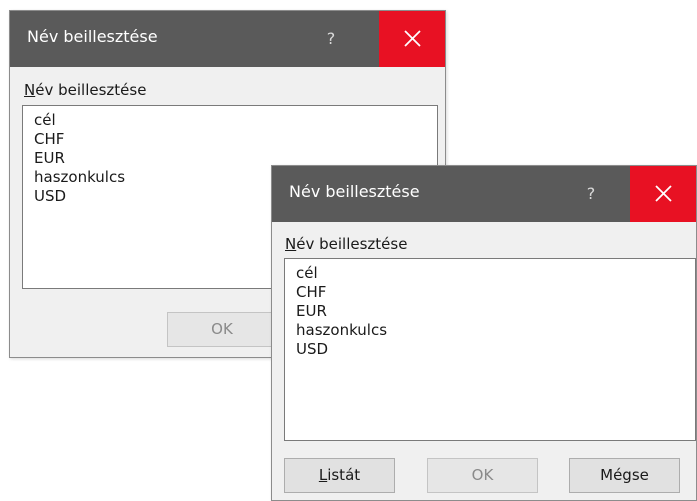 This screenshot has width=697, height=501. What do you see at coordinates (92, 36) in the screenshot?
I see `dialog-back-title: Név beillesztése` at bounding box center [92, 36].